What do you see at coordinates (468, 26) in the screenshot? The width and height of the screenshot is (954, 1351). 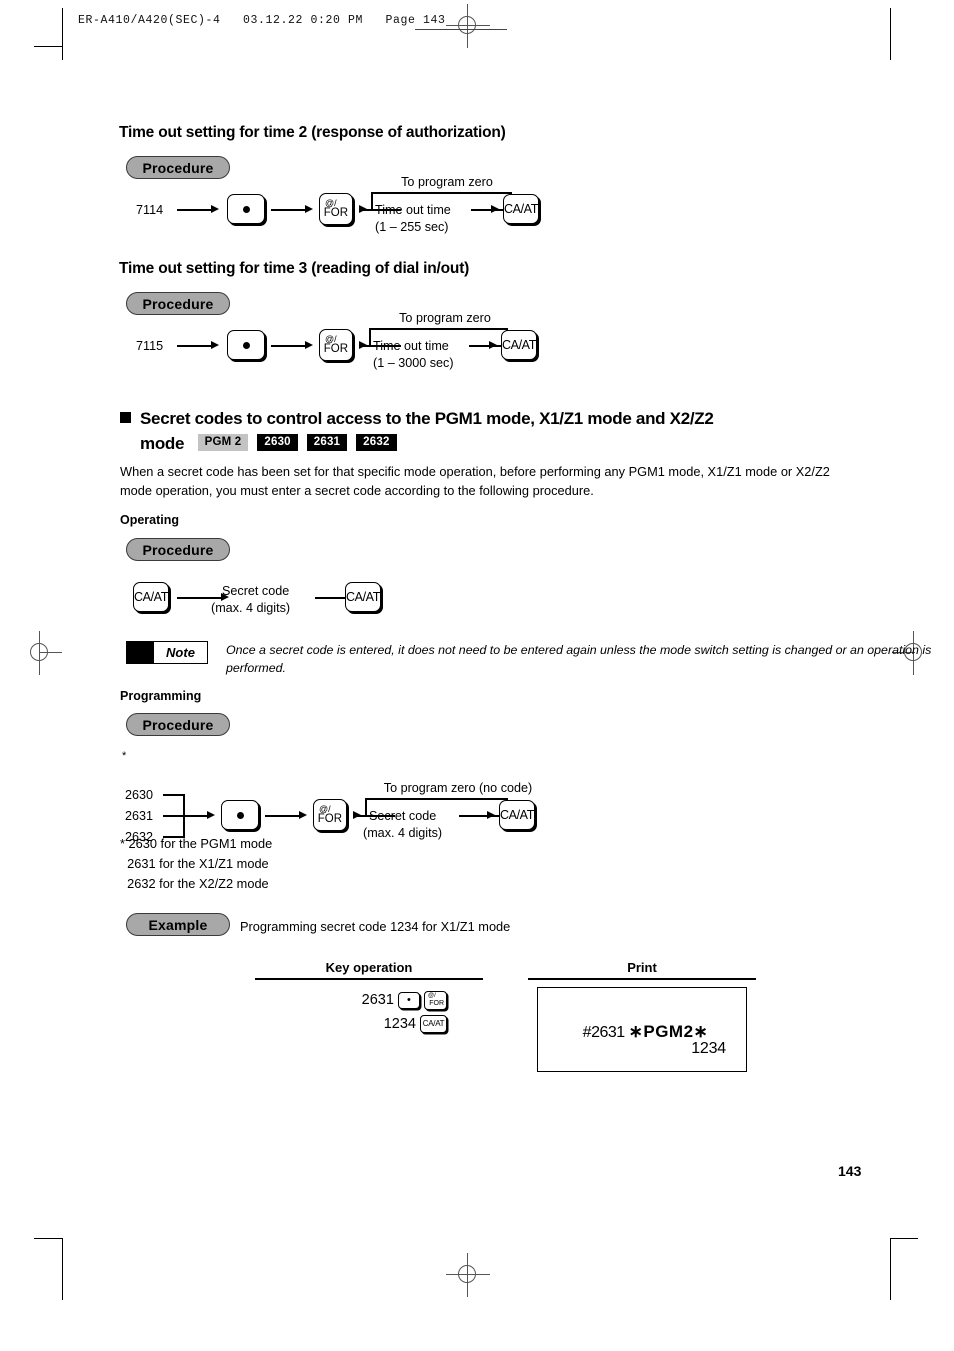 I see `registration-mark-top` at bounding box center [468, 26].